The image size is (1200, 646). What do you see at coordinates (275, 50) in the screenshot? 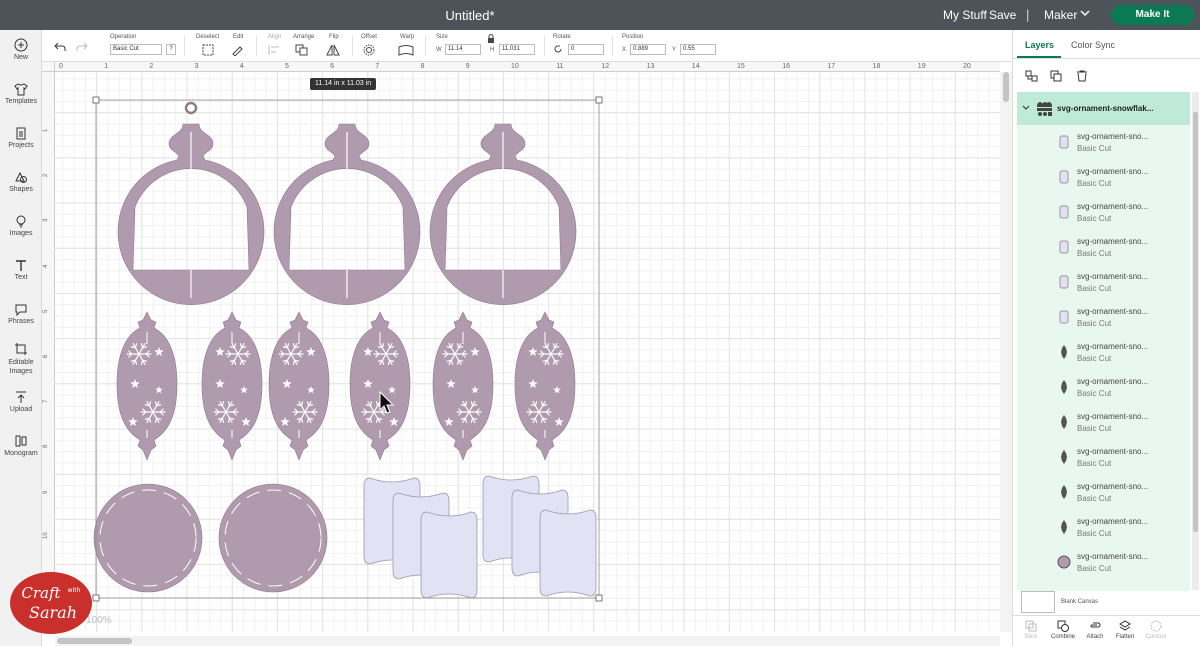
I see `align-icon` at bounding box center [275, 50].